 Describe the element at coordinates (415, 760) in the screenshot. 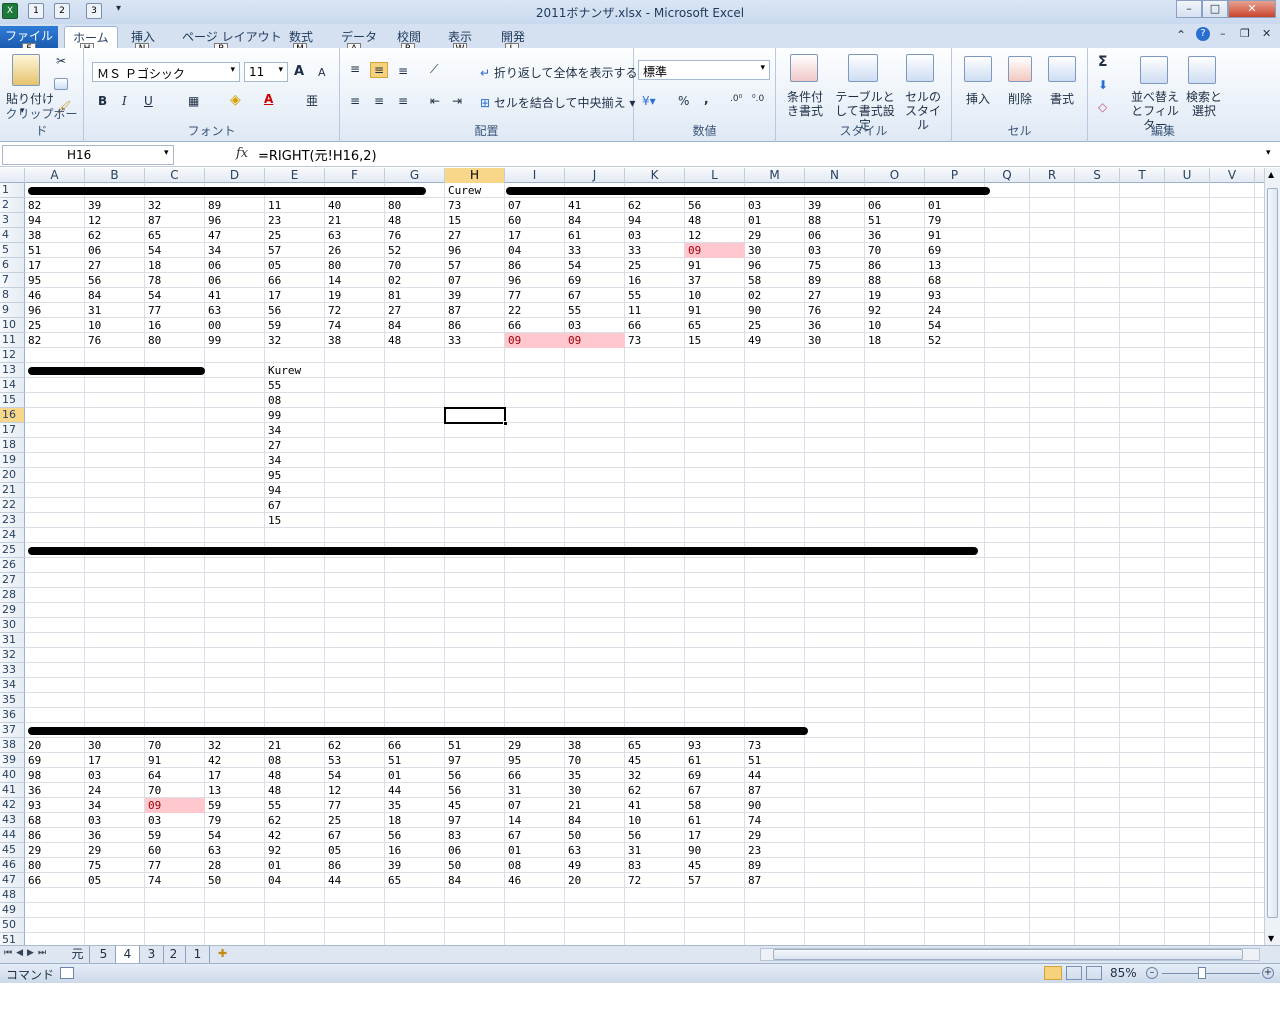

I see `cell: 51` at that location.